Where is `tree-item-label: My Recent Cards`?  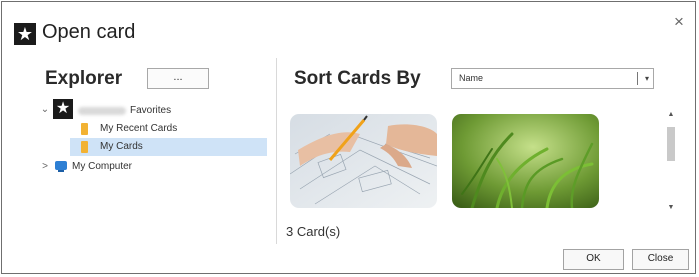
tree-item-label: My Recent Cards is located at coordinates (139, 128).